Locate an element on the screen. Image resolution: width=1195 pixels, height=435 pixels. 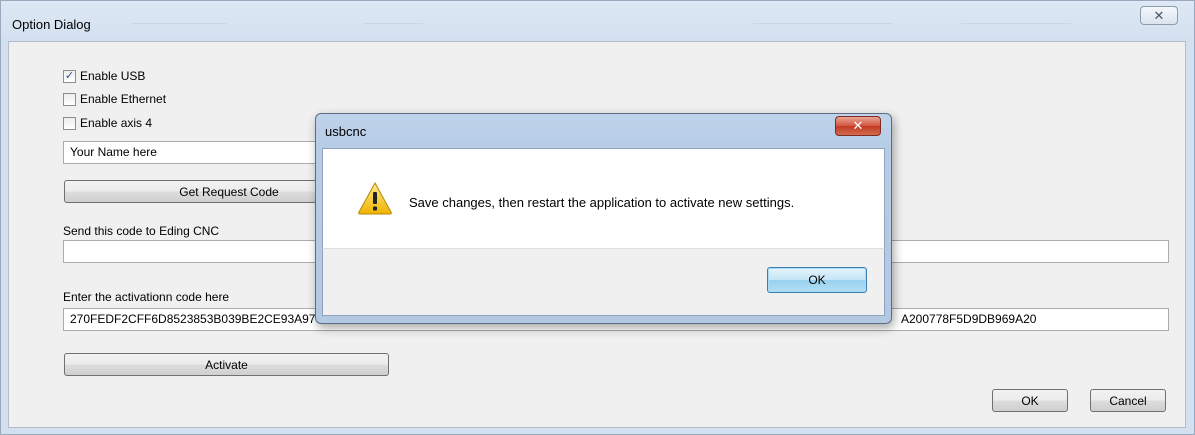
enable-axis4-row: Enable axis 4 is located at coordinates (107, 123).